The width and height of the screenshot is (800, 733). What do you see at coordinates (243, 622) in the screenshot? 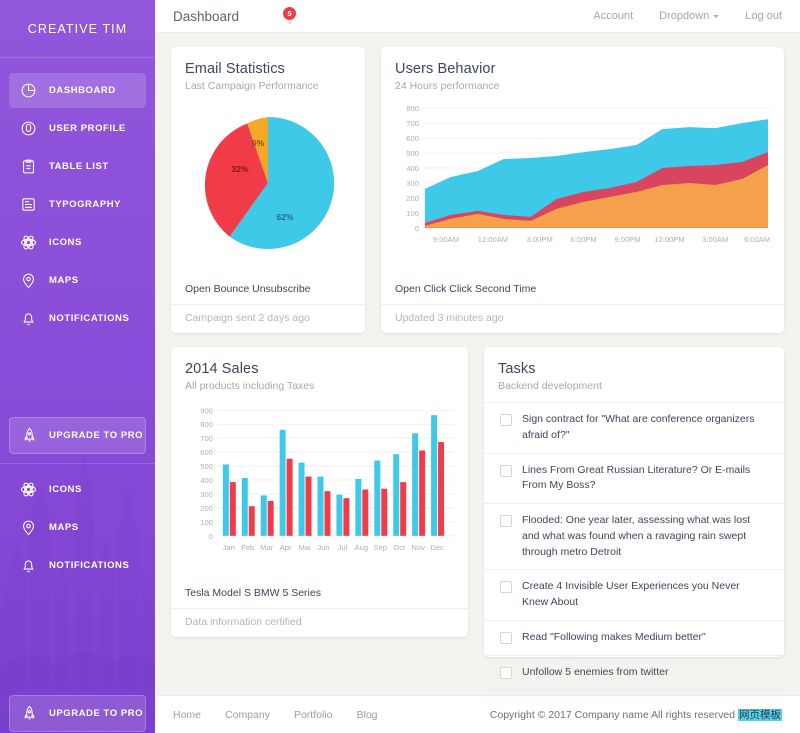
I see `card-footer: Data information certified` at bounding box center [243, 622].